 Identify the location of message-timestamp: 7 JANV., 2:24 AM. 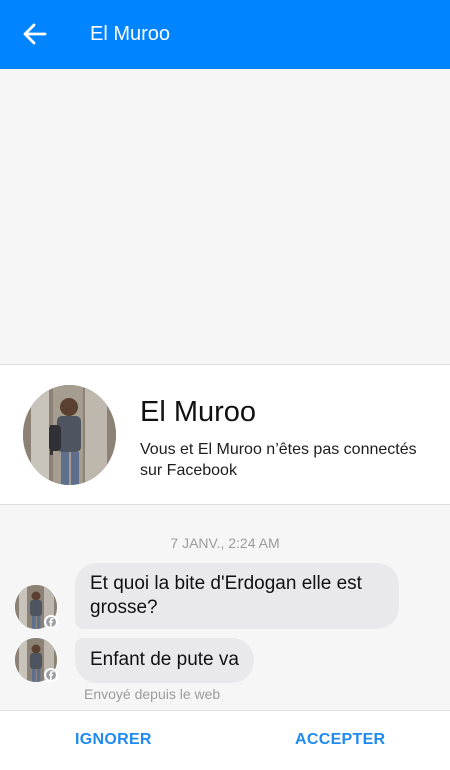
(225, 543).